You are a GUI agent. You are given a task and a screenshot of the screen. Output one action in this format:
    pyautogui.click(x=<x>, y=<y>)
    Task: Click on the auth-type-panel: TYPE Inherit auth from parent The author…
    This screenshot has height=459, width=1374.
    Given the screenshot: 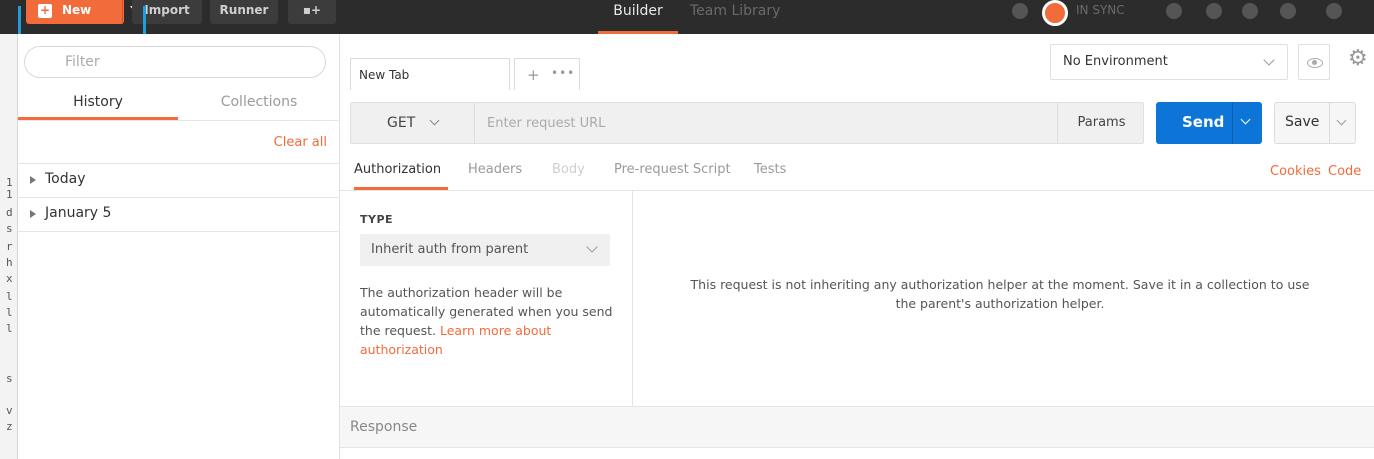 What is the action you would take?
    pyautogui.click(x=486, y=299)
    